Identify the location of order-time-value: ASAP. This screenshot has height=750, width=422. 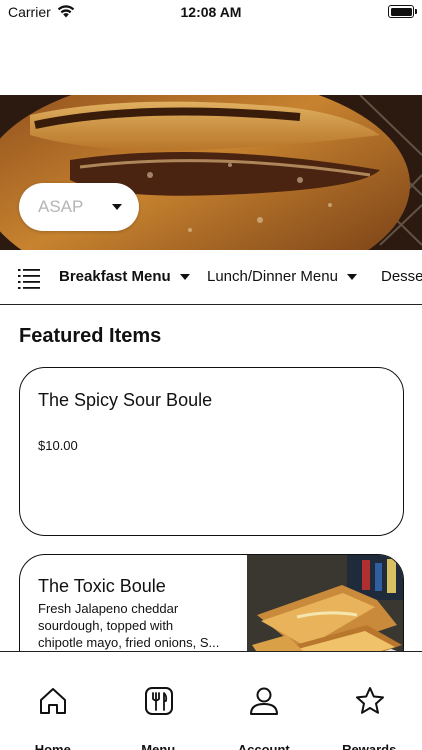
(61, 206).